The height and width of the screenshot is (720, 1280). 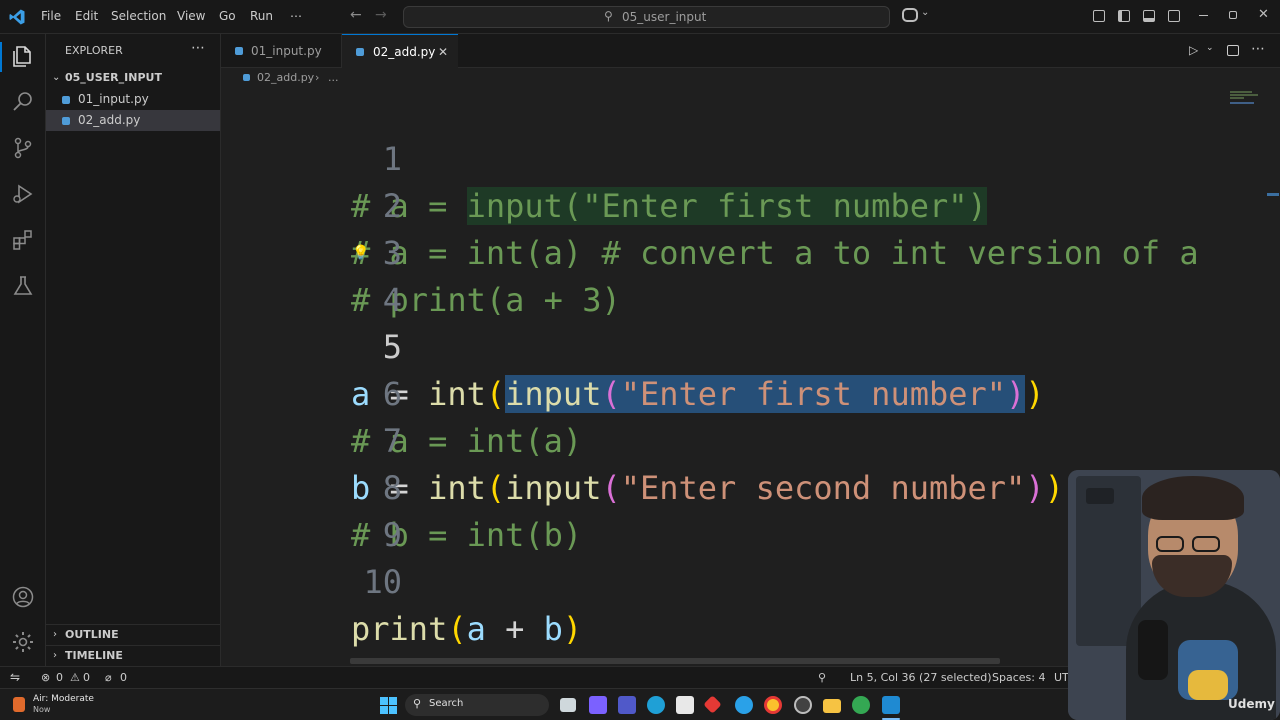 What do you see at coordinates (23, 56) in the screenshot?
I see `explorer-icon` at bounding box center [23, 56].